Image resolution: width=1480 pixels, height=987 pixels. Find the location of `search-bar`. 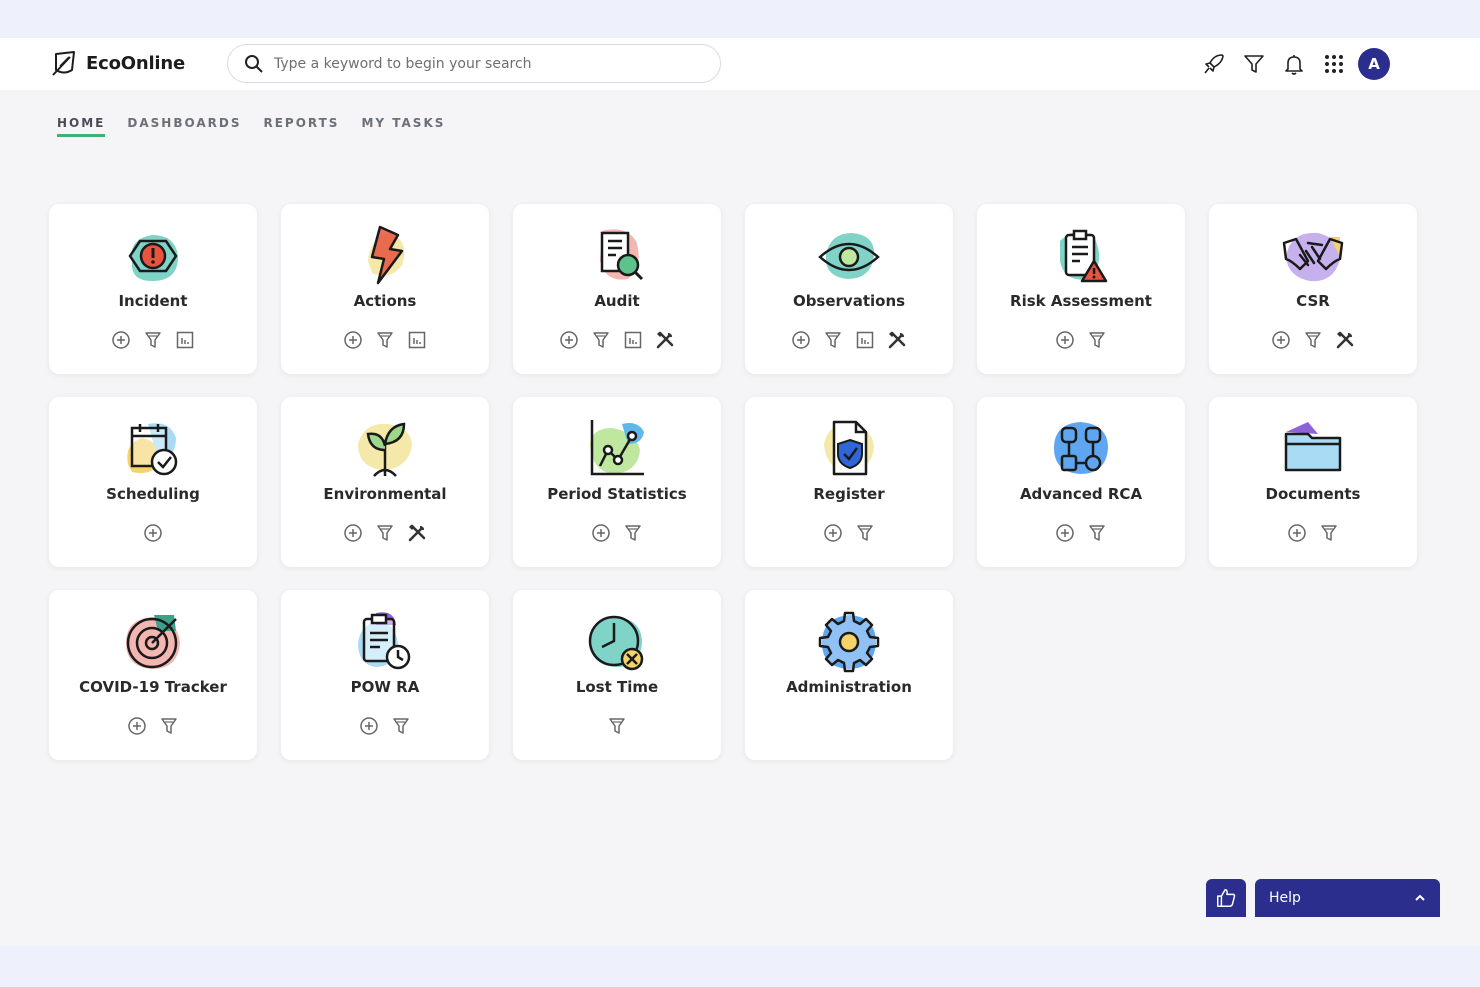

search-bar is located at coordinates (474, 63).